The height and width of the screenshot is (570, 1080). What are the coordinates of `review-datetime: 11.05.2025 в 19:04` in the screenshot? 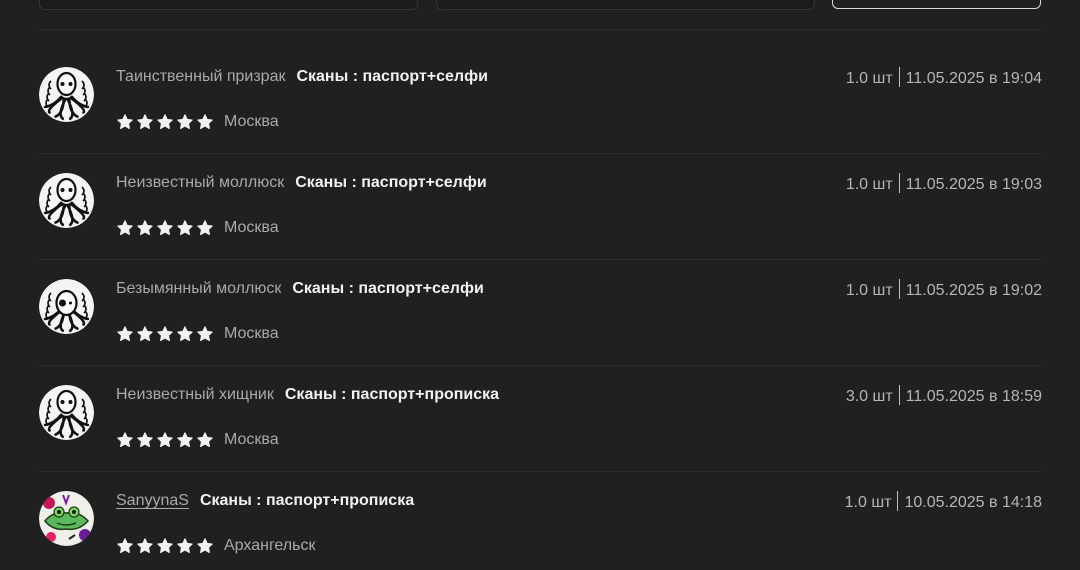 It's located at (973, 78).